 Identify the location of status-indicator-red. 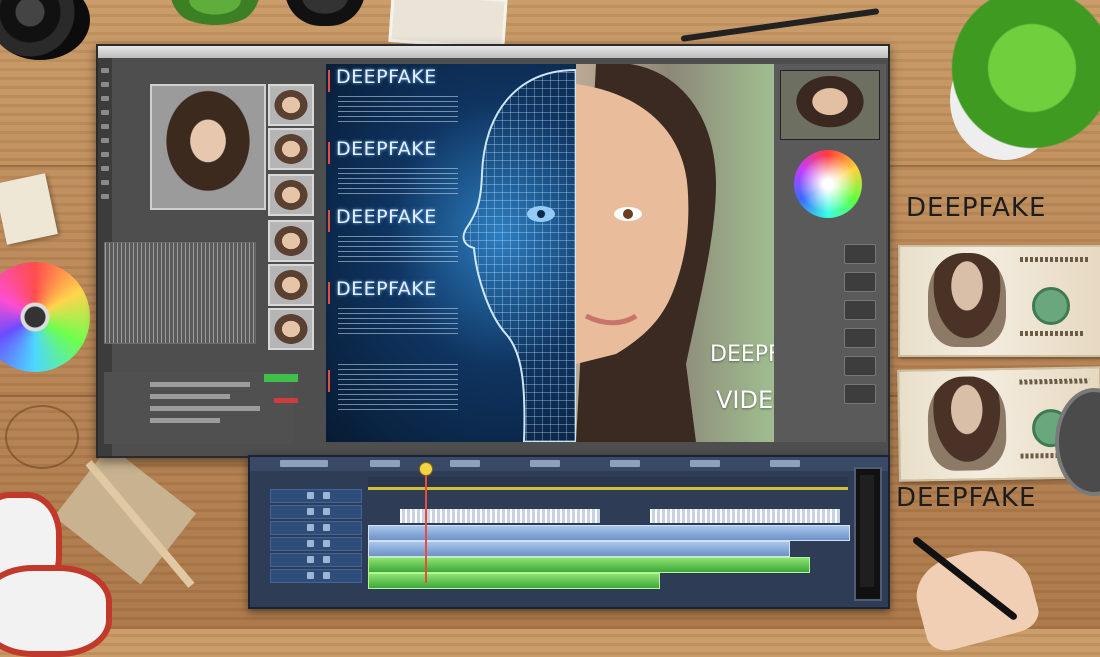
(286, 400).